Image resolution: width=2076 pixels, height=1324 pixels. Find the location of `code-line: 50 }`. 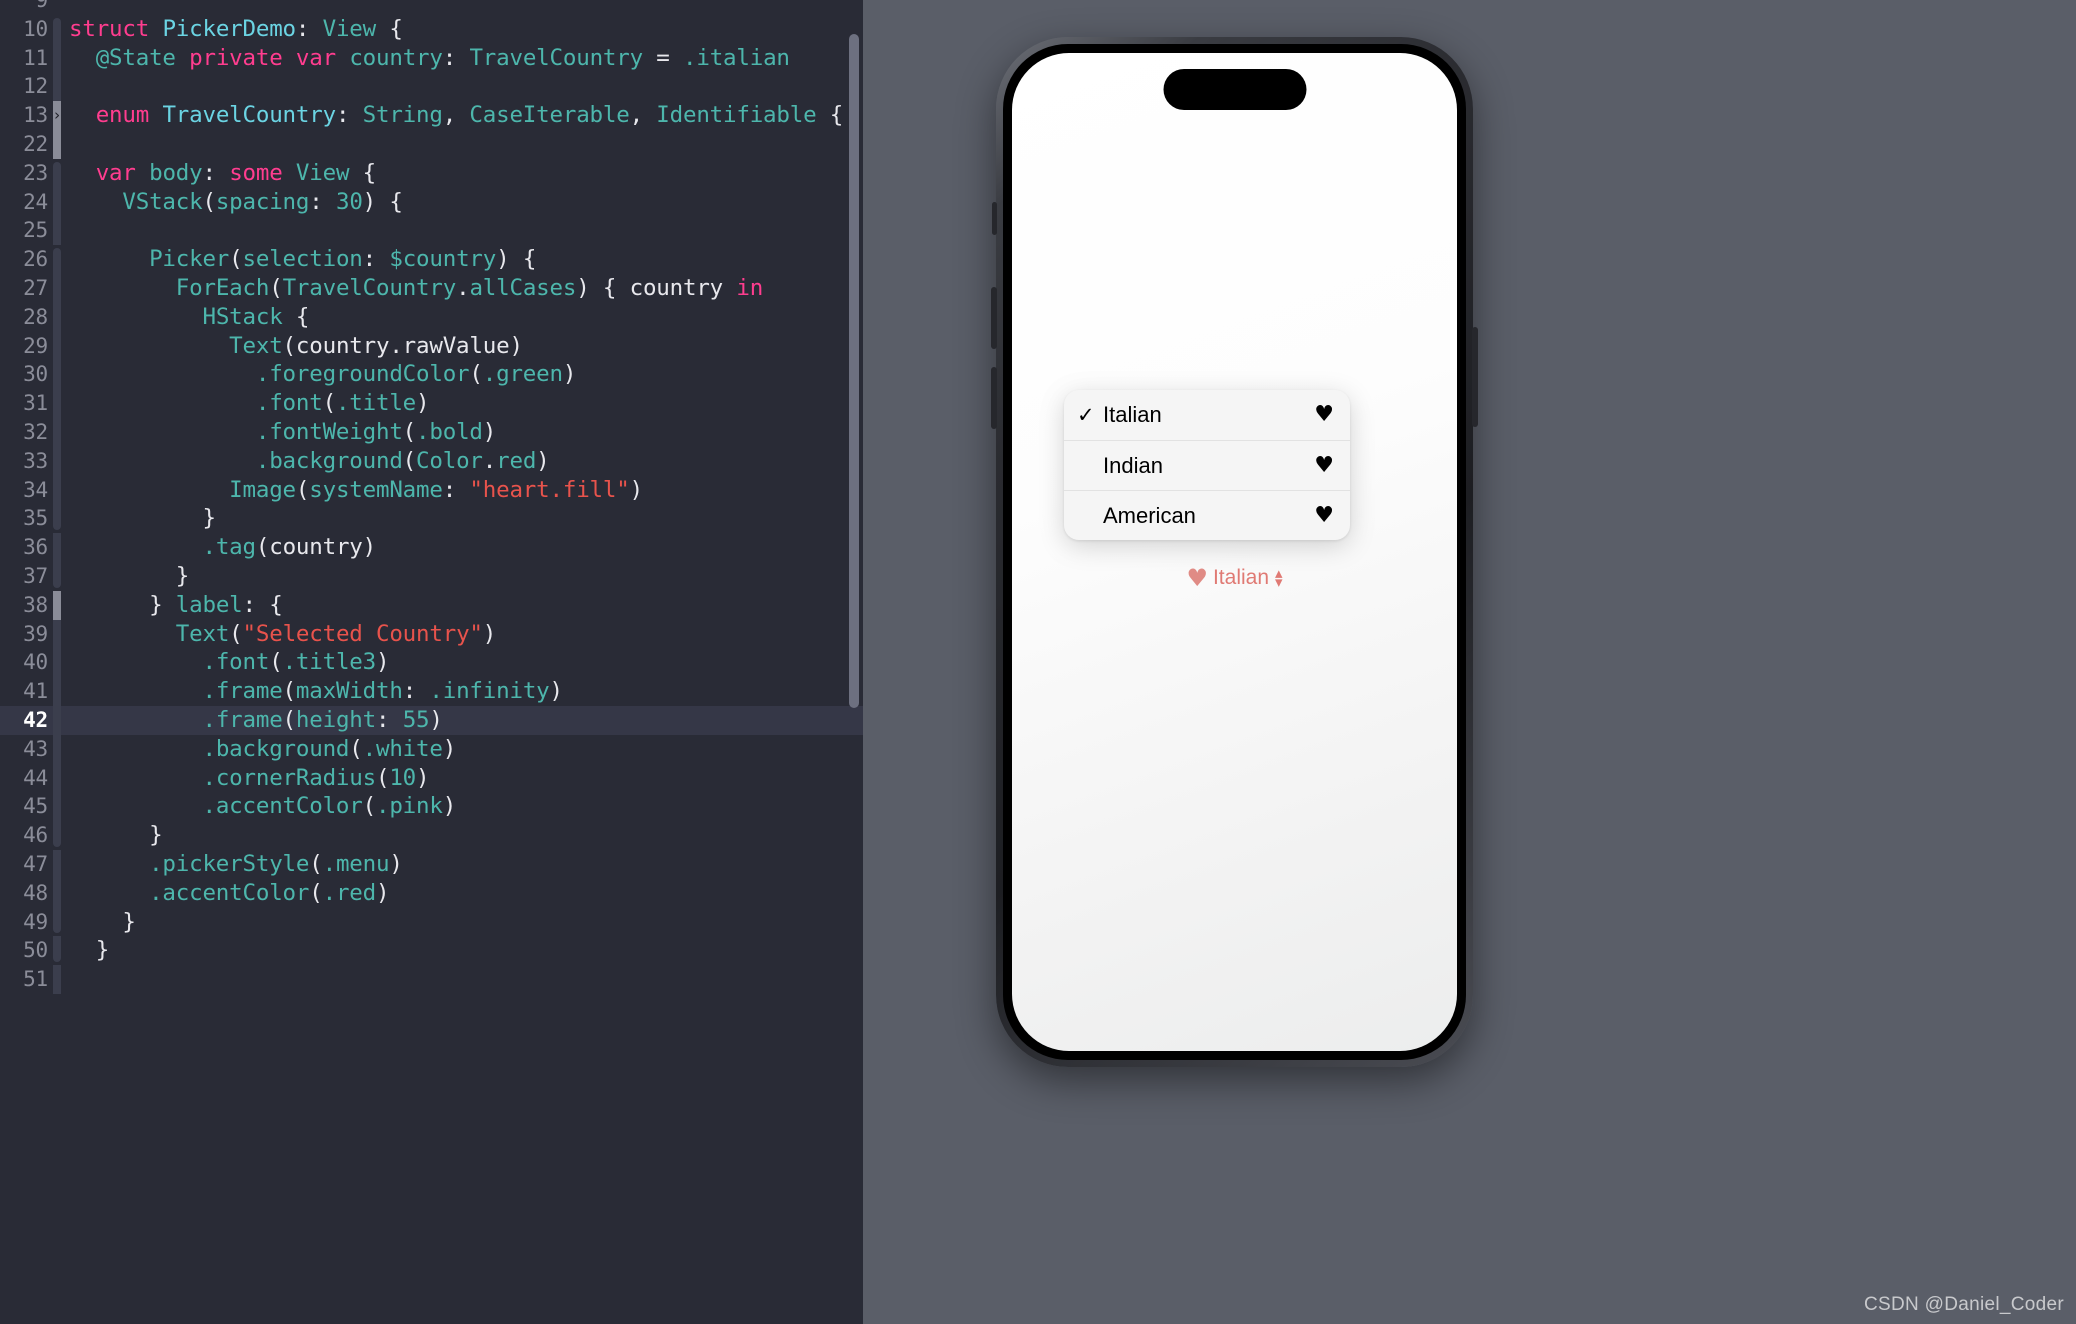

code-line: 50 } is located at coordinates (431, 950).